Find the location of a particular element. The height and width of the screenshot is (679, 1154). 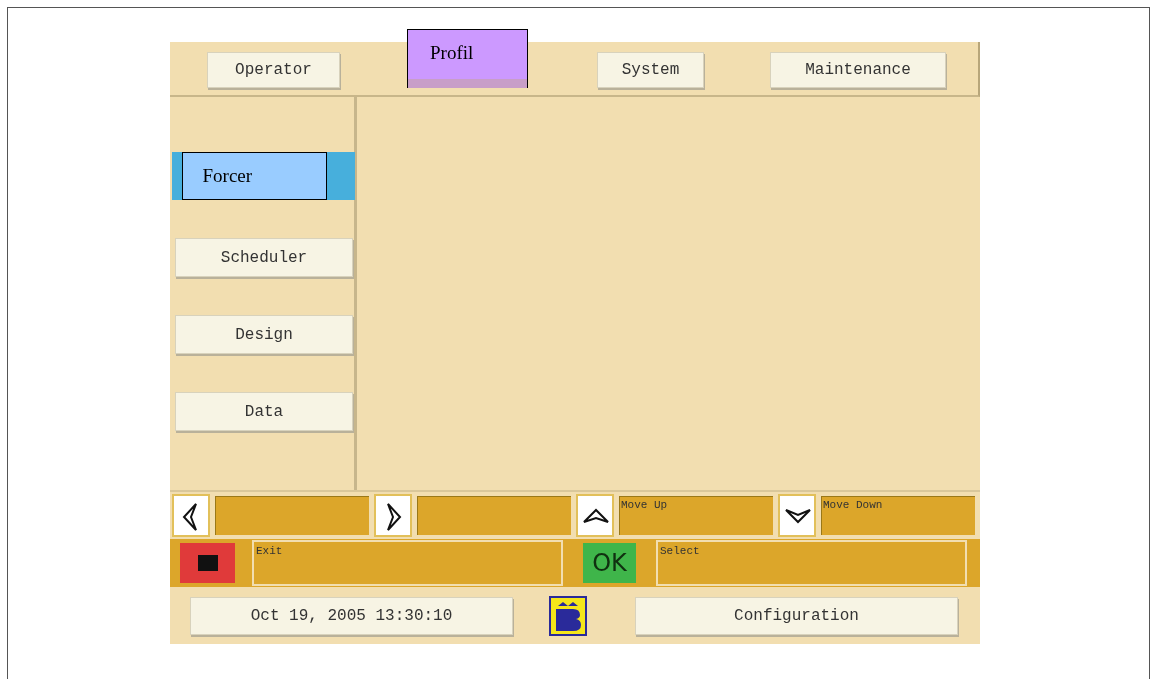

key-label: Select is located at coordinates (680, 551).